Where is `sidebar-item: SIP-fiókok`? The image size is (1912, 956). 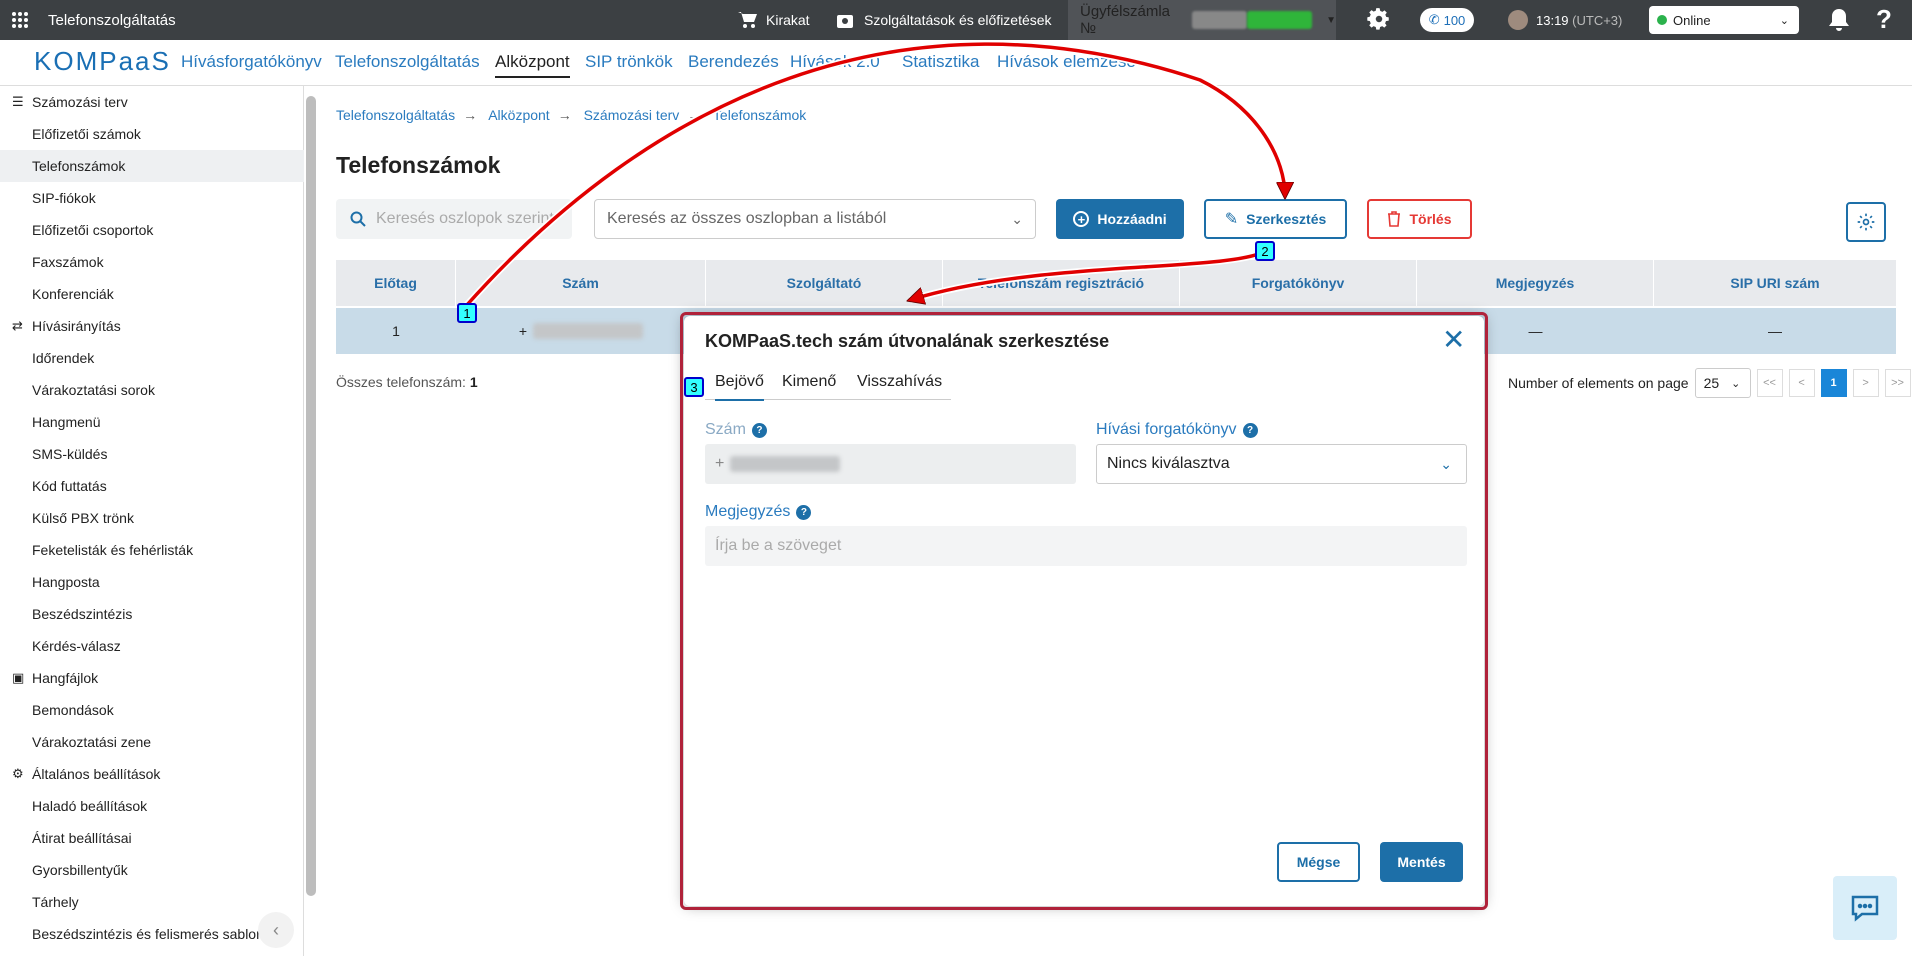
sidebar-item: SIP-fiókok is located at coordinates (152, 198).